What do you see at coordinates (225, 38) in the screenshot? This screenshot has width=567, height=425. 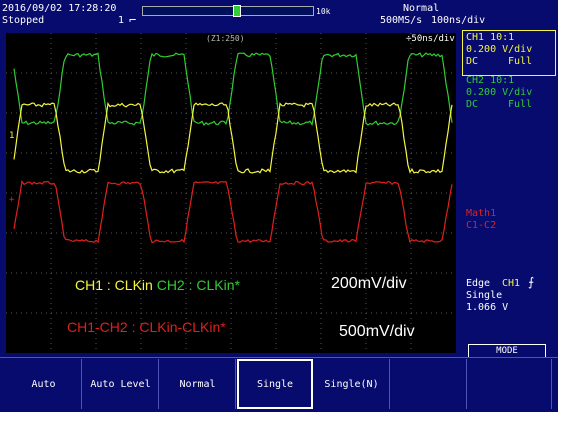 I see `zoom-label: (Z1:250)` at bounding box center [225, 38].